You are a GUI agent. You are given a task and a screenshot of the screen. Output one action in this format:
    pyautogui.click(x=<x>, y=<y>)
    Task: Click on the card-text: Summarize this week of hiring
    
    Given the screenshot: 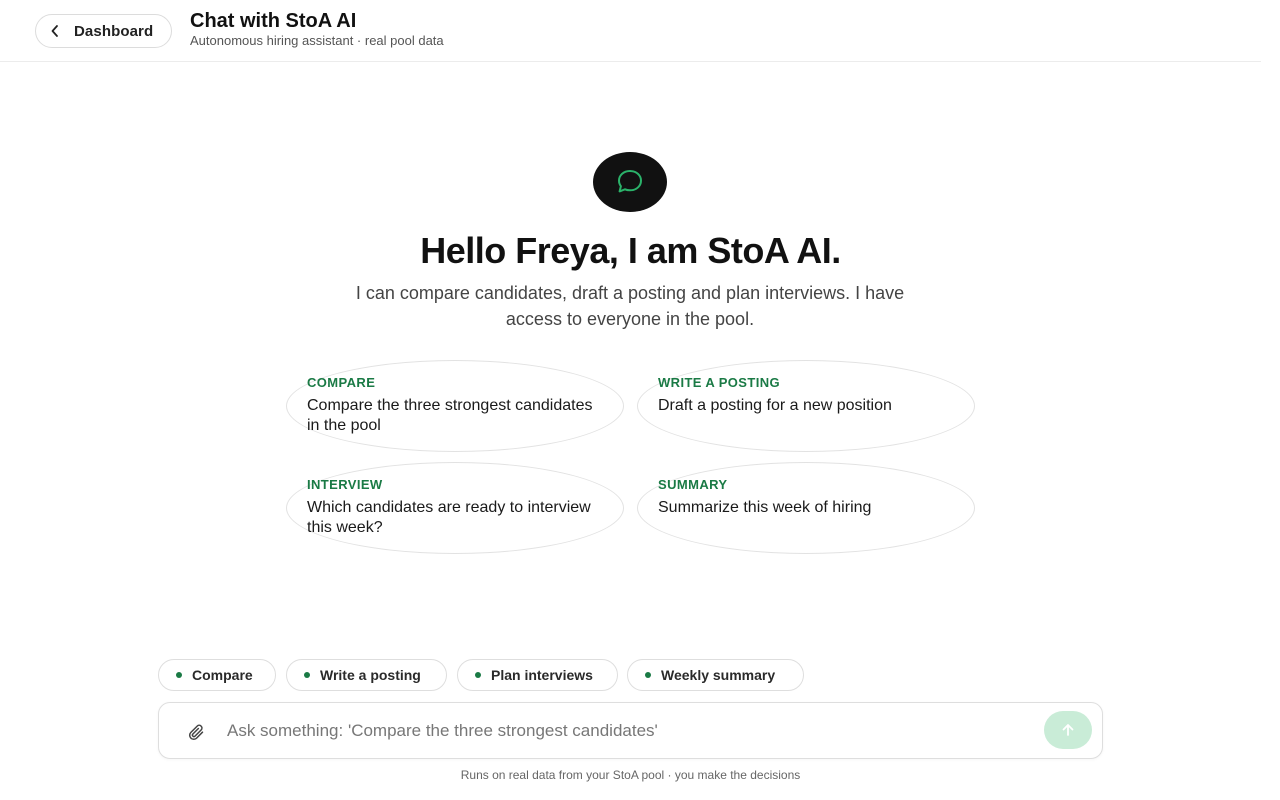 What is the action you would take?
    pyautogui.click(x=765, y=507)
    